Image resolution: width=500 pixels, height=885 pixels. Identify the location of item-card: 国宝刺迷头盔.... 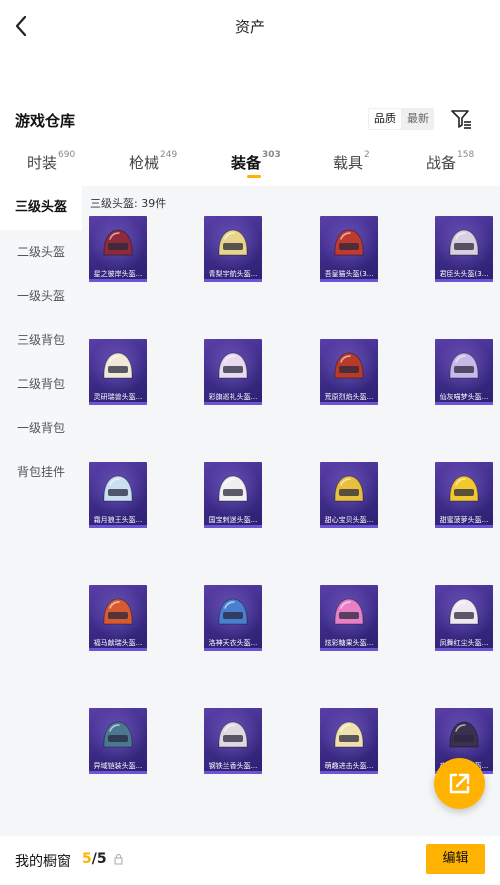
(233, 495).